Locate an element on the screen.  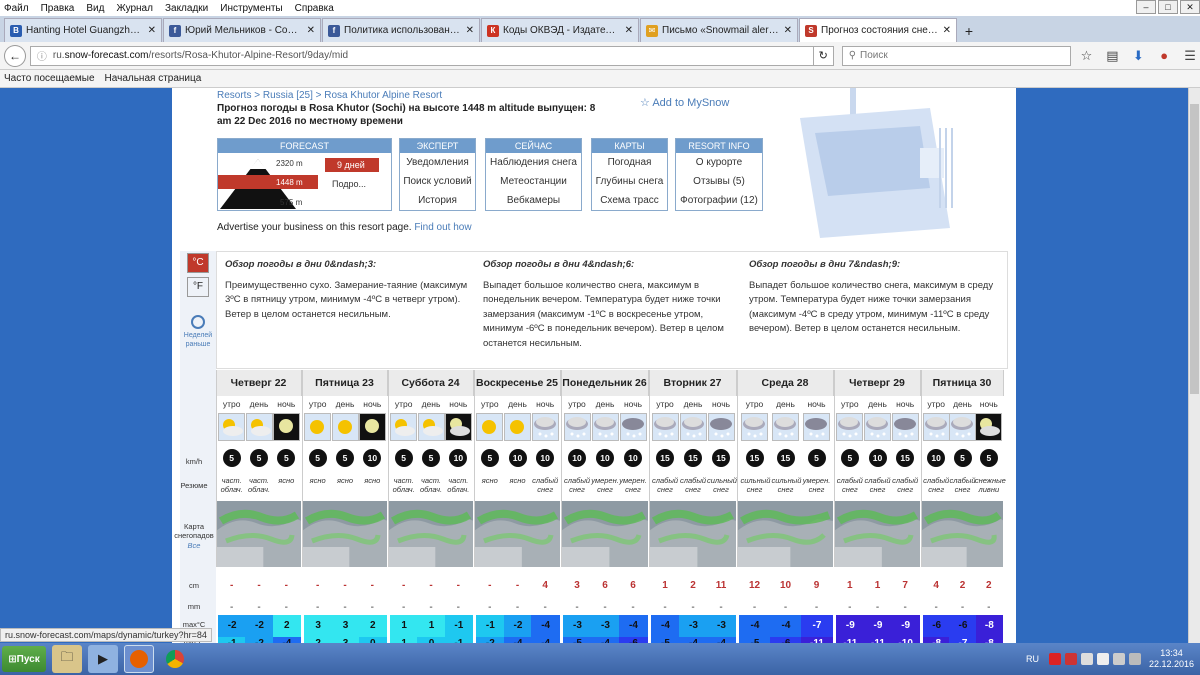
menu-item: Журнал is located at coordinates (134, 8).